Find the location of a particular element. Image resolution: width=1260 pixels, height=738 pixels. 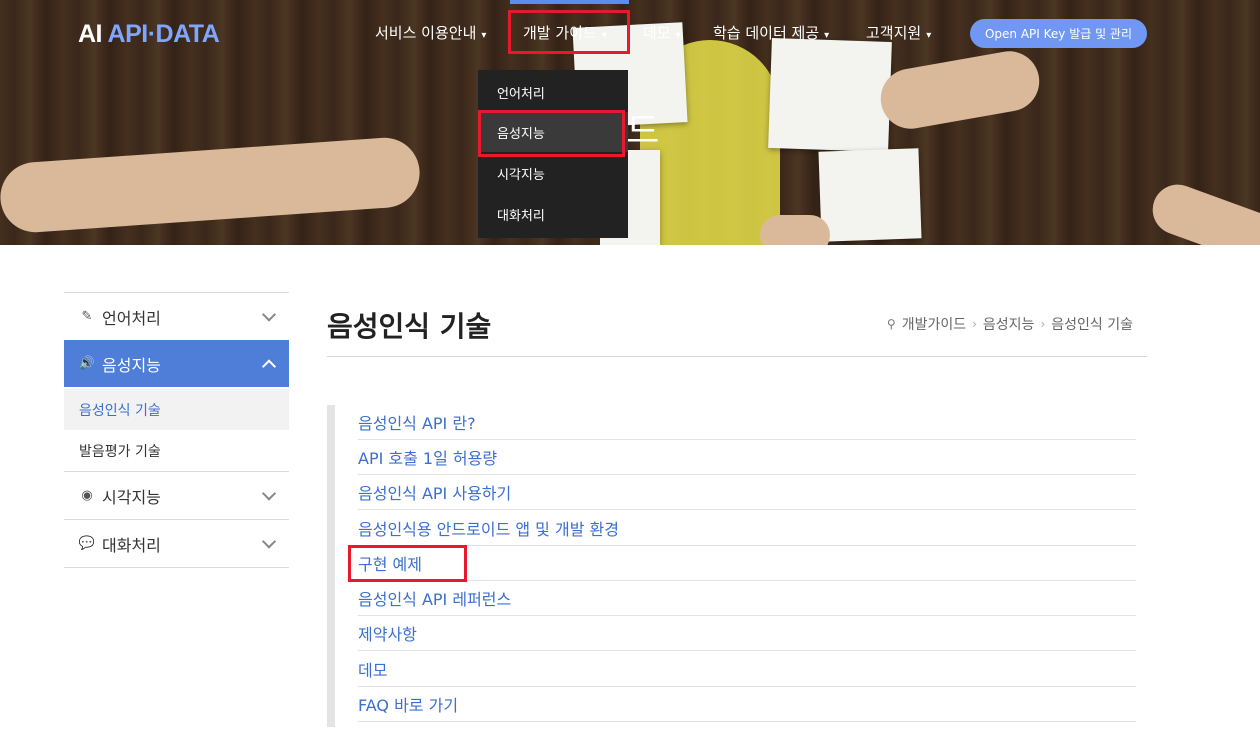

sidebar-item-speech-recognition: 음성인식 기술 is located at coordinates (176, 409).